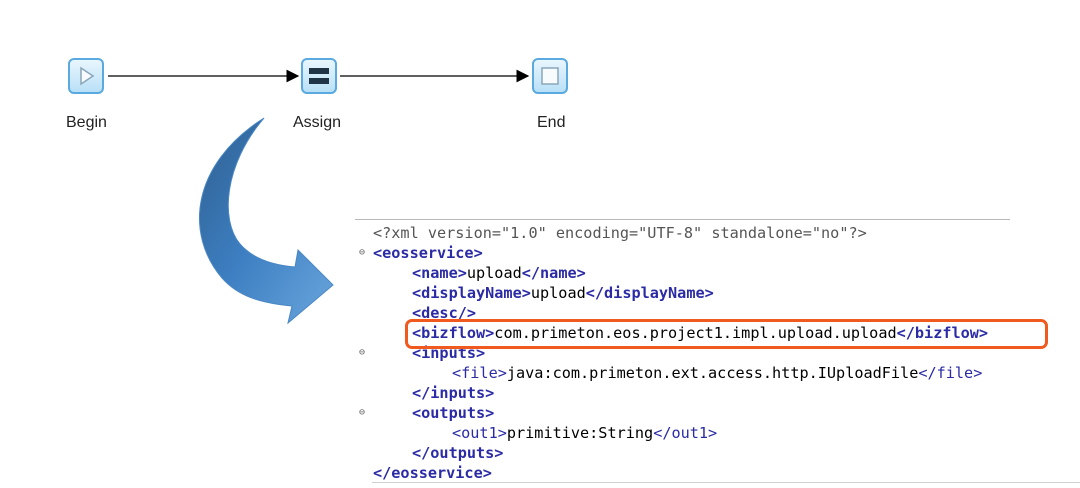 The width and height of the screenshot is (1080, 488). What do you see at coordinates (432, 473) in the screenshot?
I see `xml-line-eosservice-close: </eosservice>` at bounding box center [432, 473].